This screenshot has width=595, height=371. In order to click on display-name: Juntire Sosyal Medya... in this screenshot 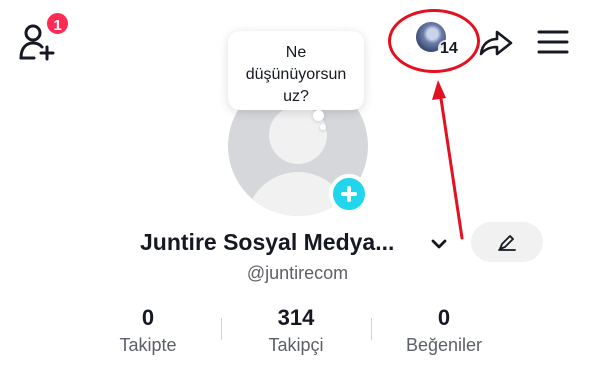, I will do `click(267, 242)`.